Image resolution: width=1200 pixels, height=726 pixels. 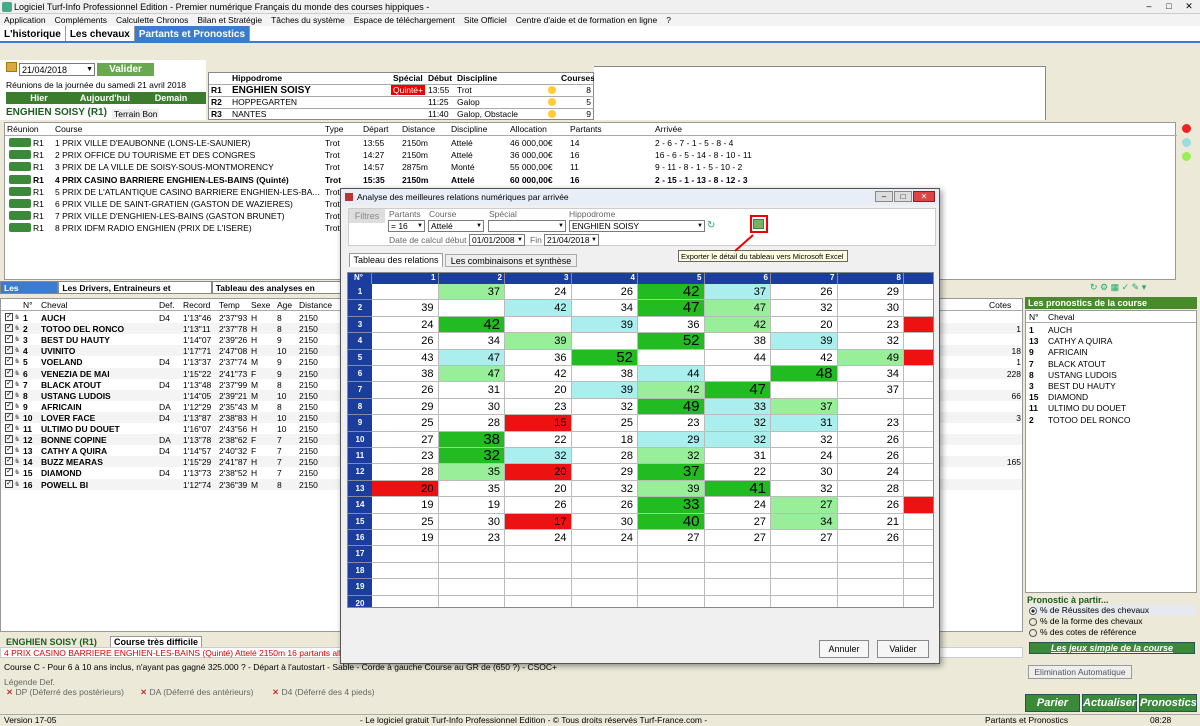 What do you see at coordinates (737, 357) in the screenshot?
I see `grid-cell: 44` at bounding box center [737, 357].